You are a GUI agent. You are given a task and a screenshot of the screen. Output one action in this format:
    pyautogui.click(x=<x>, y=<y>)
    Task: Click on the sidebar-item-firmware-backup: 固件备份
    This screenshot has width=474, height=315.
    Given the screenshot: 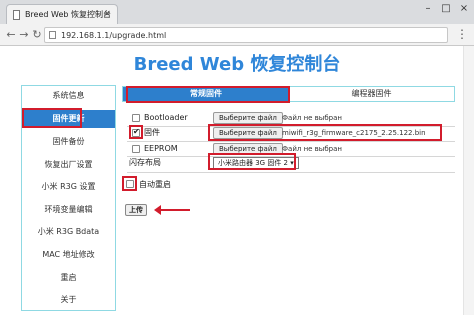 What is the action you would take?
    pyautogui.click(x=68, y=142)
    